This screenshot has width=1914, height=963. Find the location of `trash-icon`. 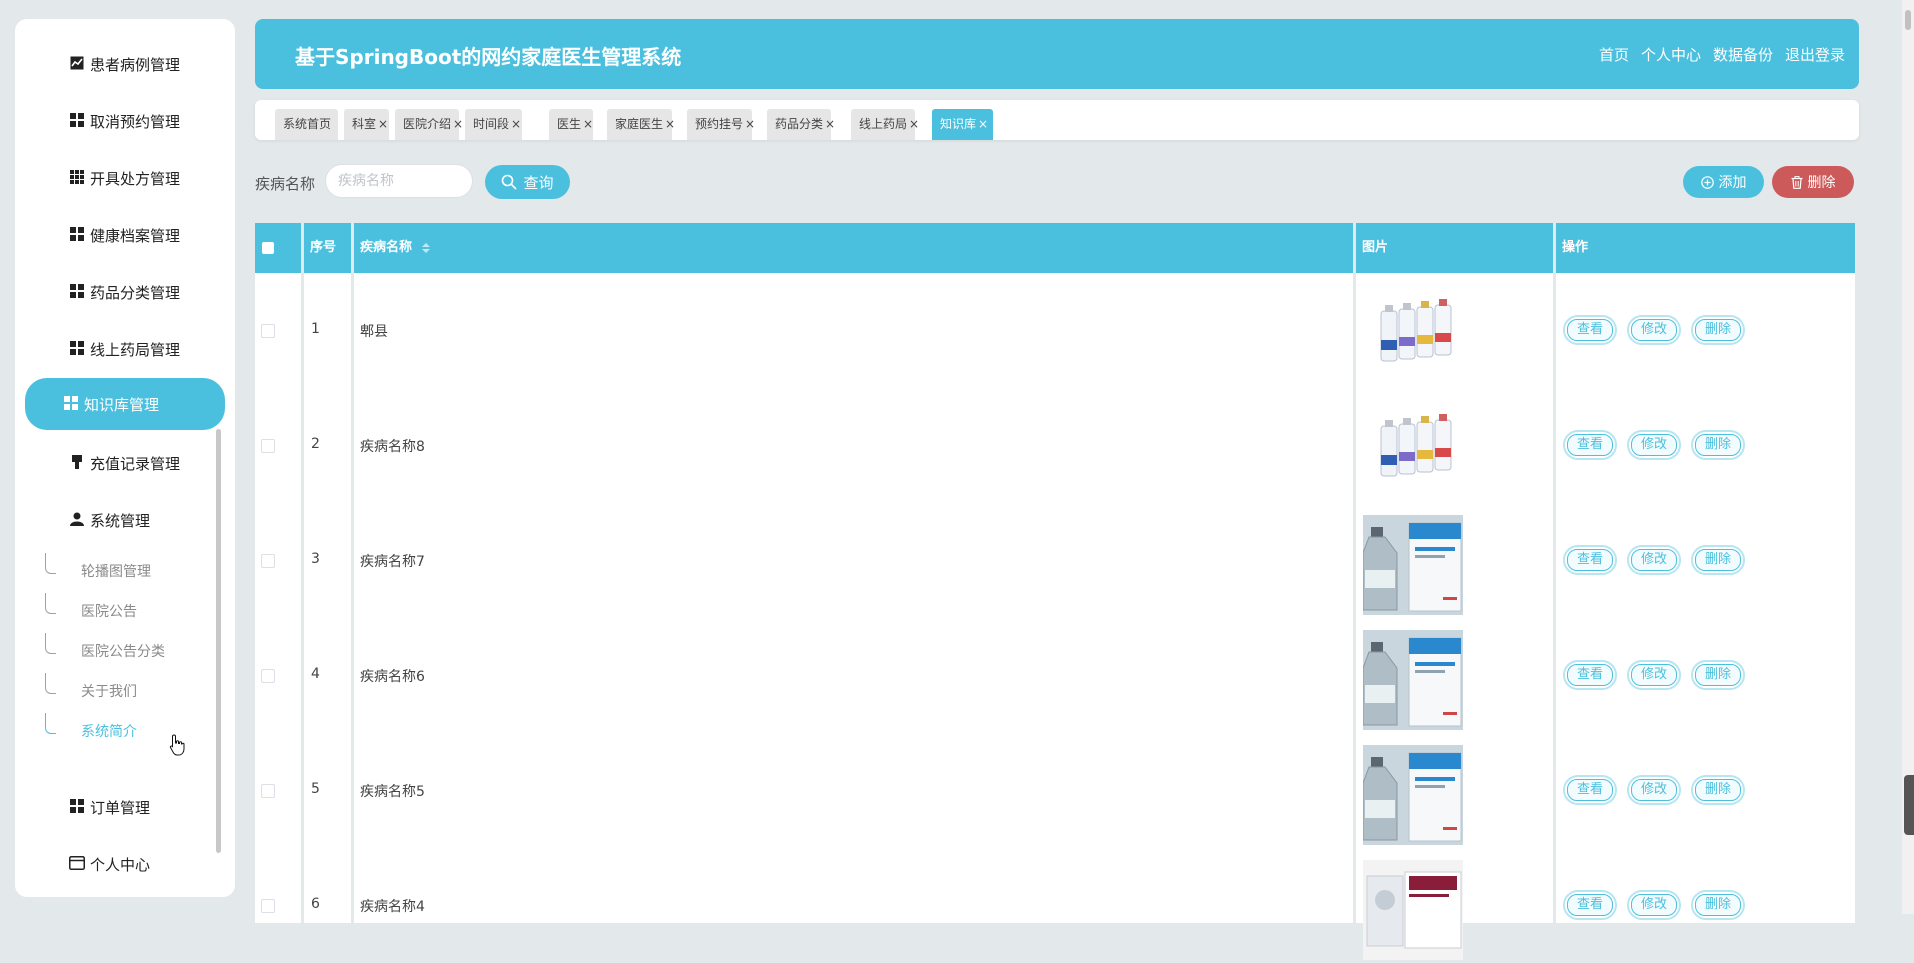

trash-icon is located at coordinates (1796, 182).